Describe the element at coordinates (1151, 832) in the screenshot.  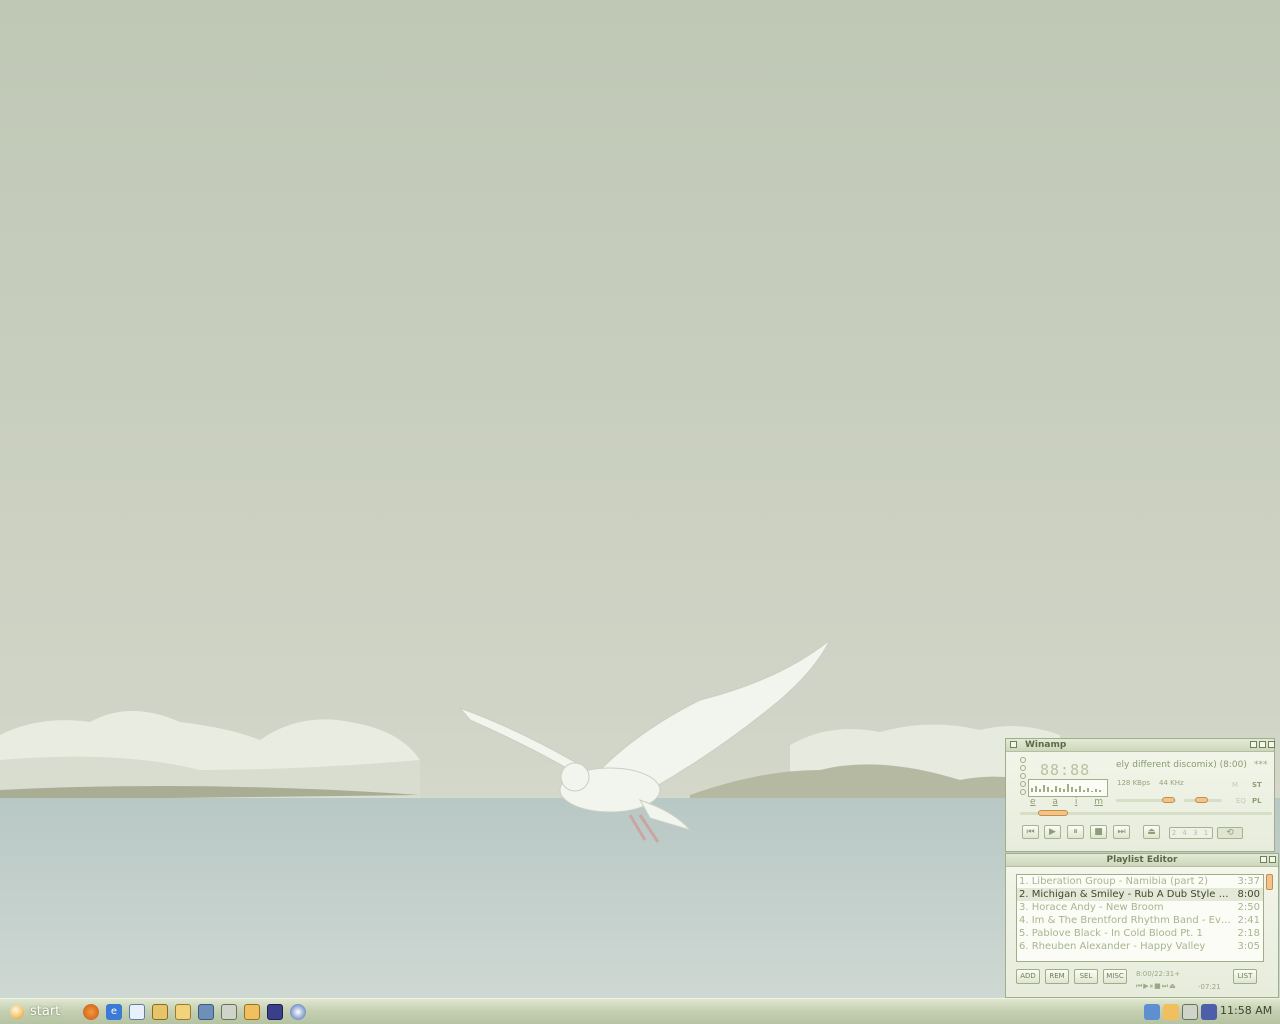
I see `eject-button: ⏏` at that location.